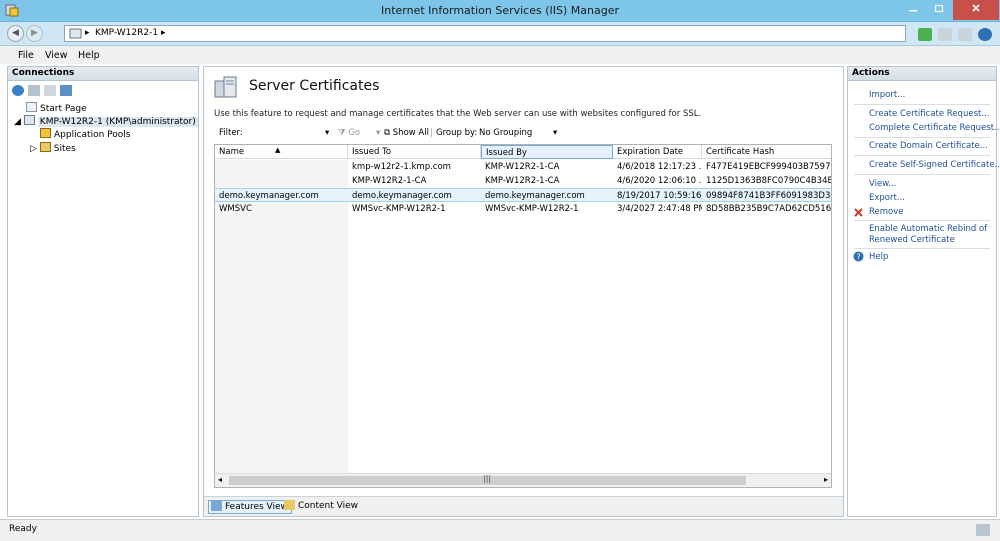 This screenshot has height=541, width=1000. I want to click on go-button: ⧩ Go, so click(349, 133).